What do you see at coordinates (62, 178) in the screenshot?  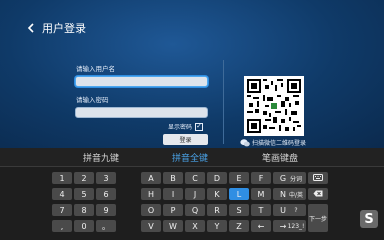 I see `key-1: 1` at bounding box center [62, 178].